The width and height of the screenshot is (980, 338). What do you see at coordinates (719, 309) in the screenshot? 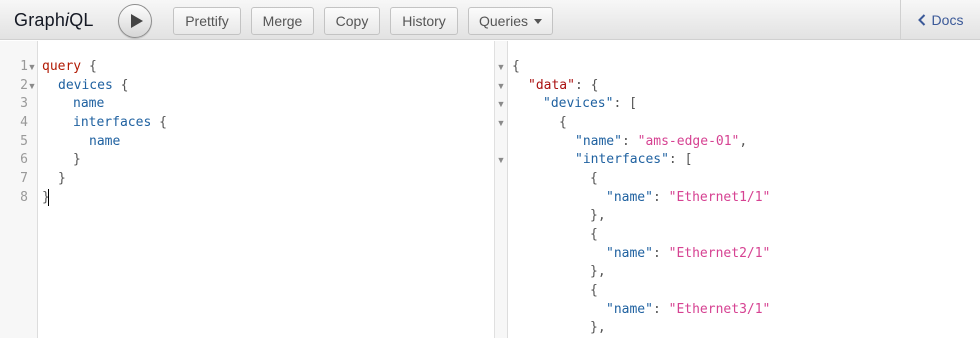
I see `json-string-interface-name: "Ethernet3/1"` at bounding box center [719, 309].